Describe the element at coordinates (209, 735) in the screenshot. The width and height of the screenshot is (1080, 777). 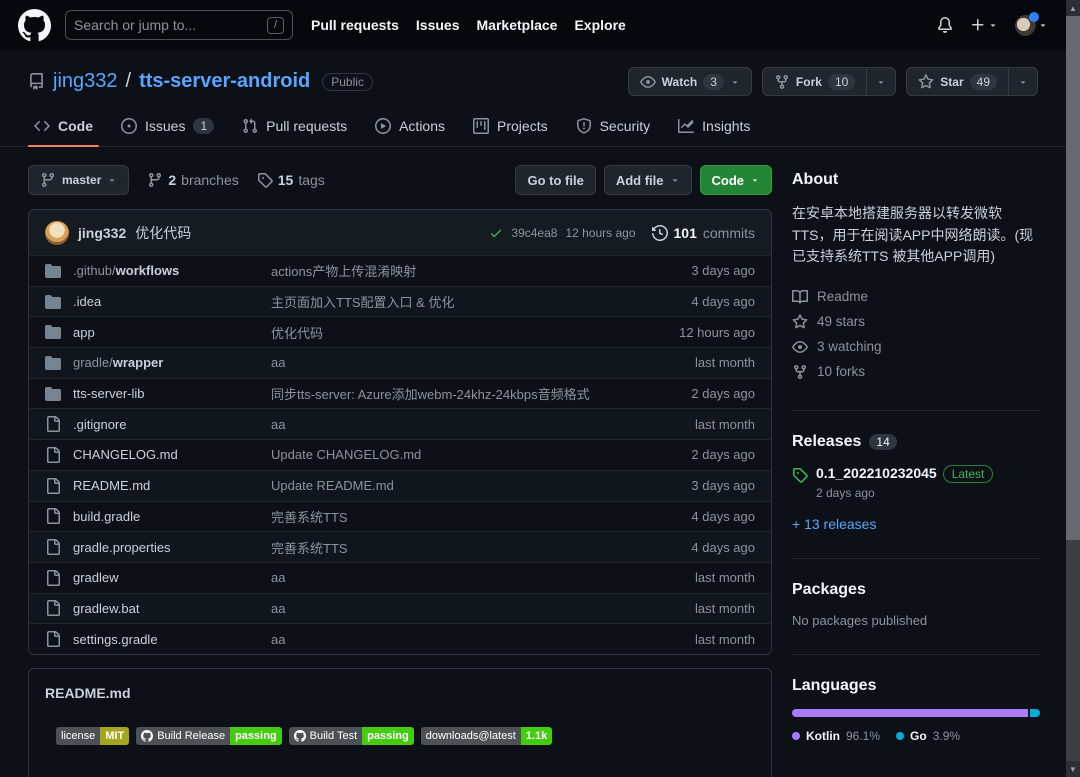
I see `build-release-badge: Build Release passing` at that location.